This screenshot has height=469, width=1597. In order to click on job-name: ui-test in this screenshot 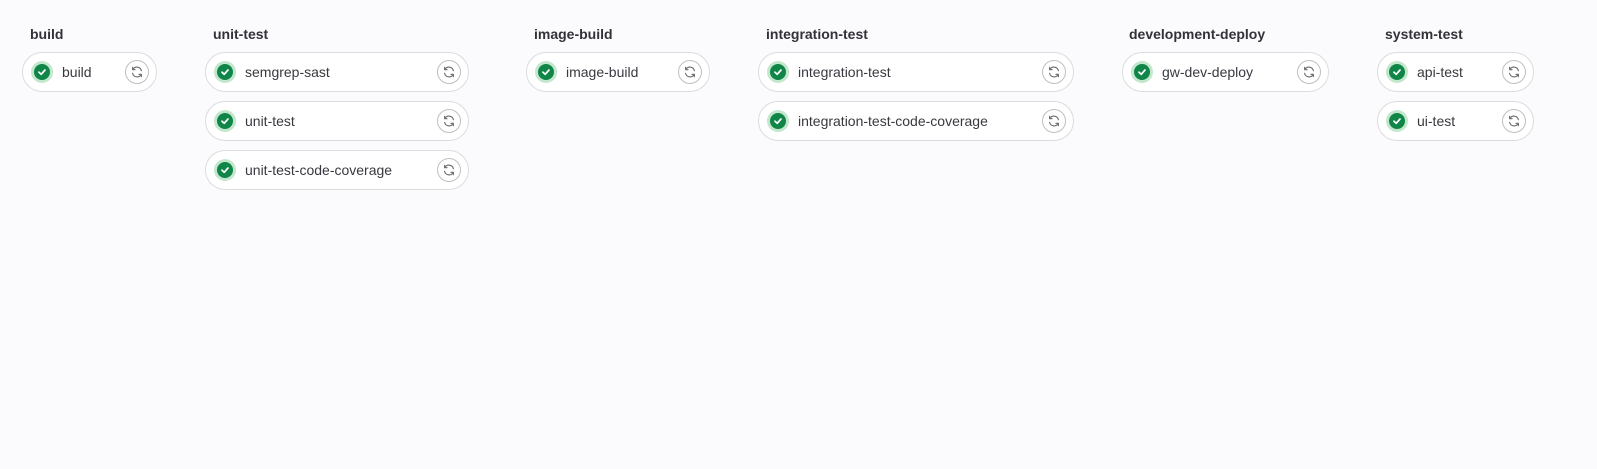, I will do `click(1436, 121)`.